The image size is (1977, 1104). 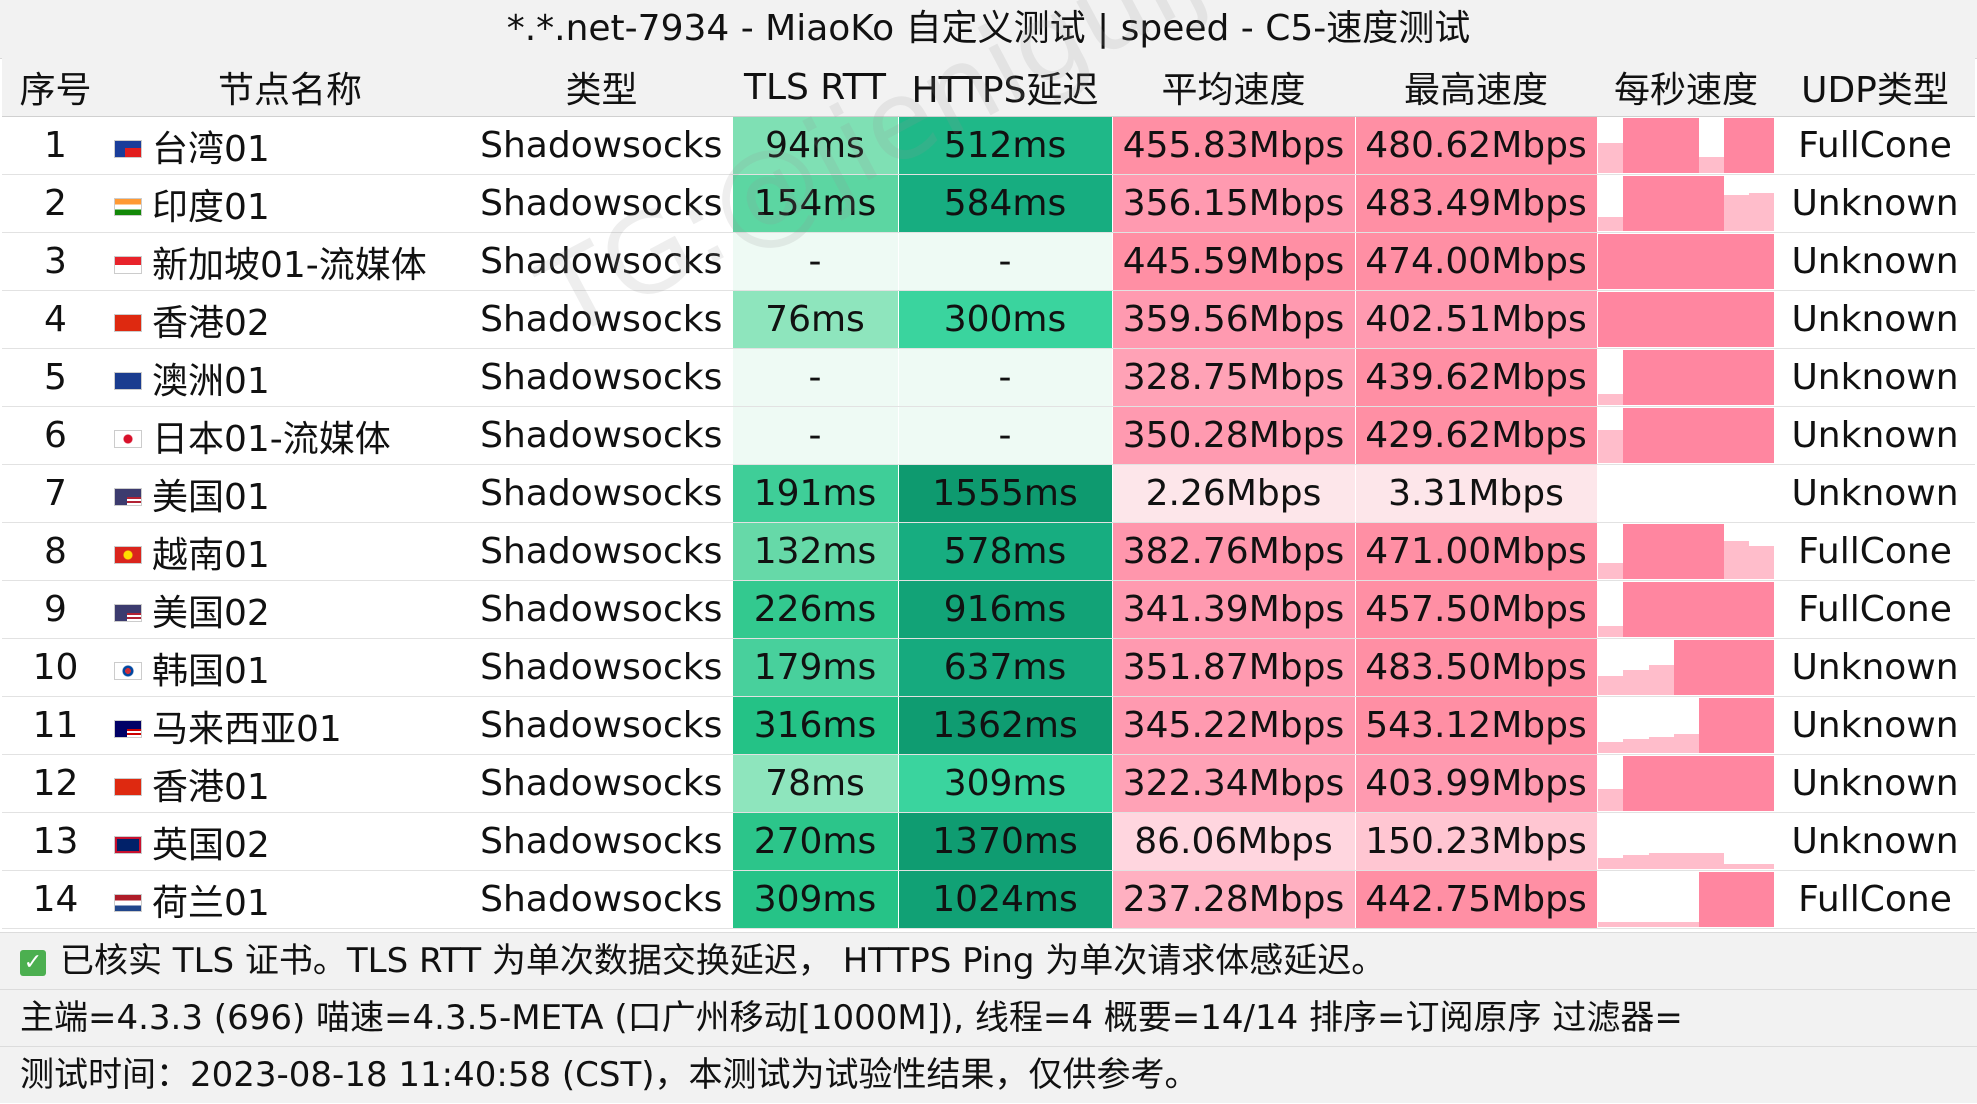 What do you see at coordinates (55, 899) in the screenshot?
I see `cell-index: 14` at bounding box center [55, 899].